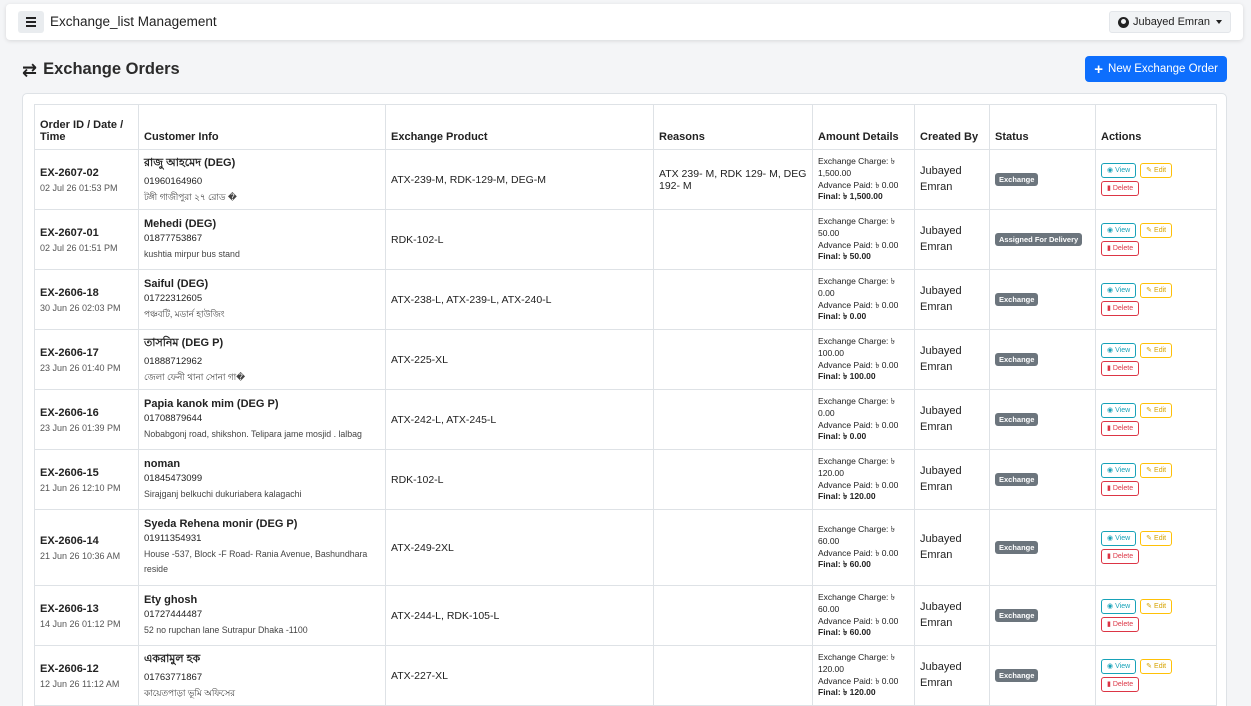 The height and width of the screenshot is (706, 1251). Describe the element at coordinates (80, 367) in the screenshot. I see `order-date: 23 Jun 26 01:40 PM` at that location.